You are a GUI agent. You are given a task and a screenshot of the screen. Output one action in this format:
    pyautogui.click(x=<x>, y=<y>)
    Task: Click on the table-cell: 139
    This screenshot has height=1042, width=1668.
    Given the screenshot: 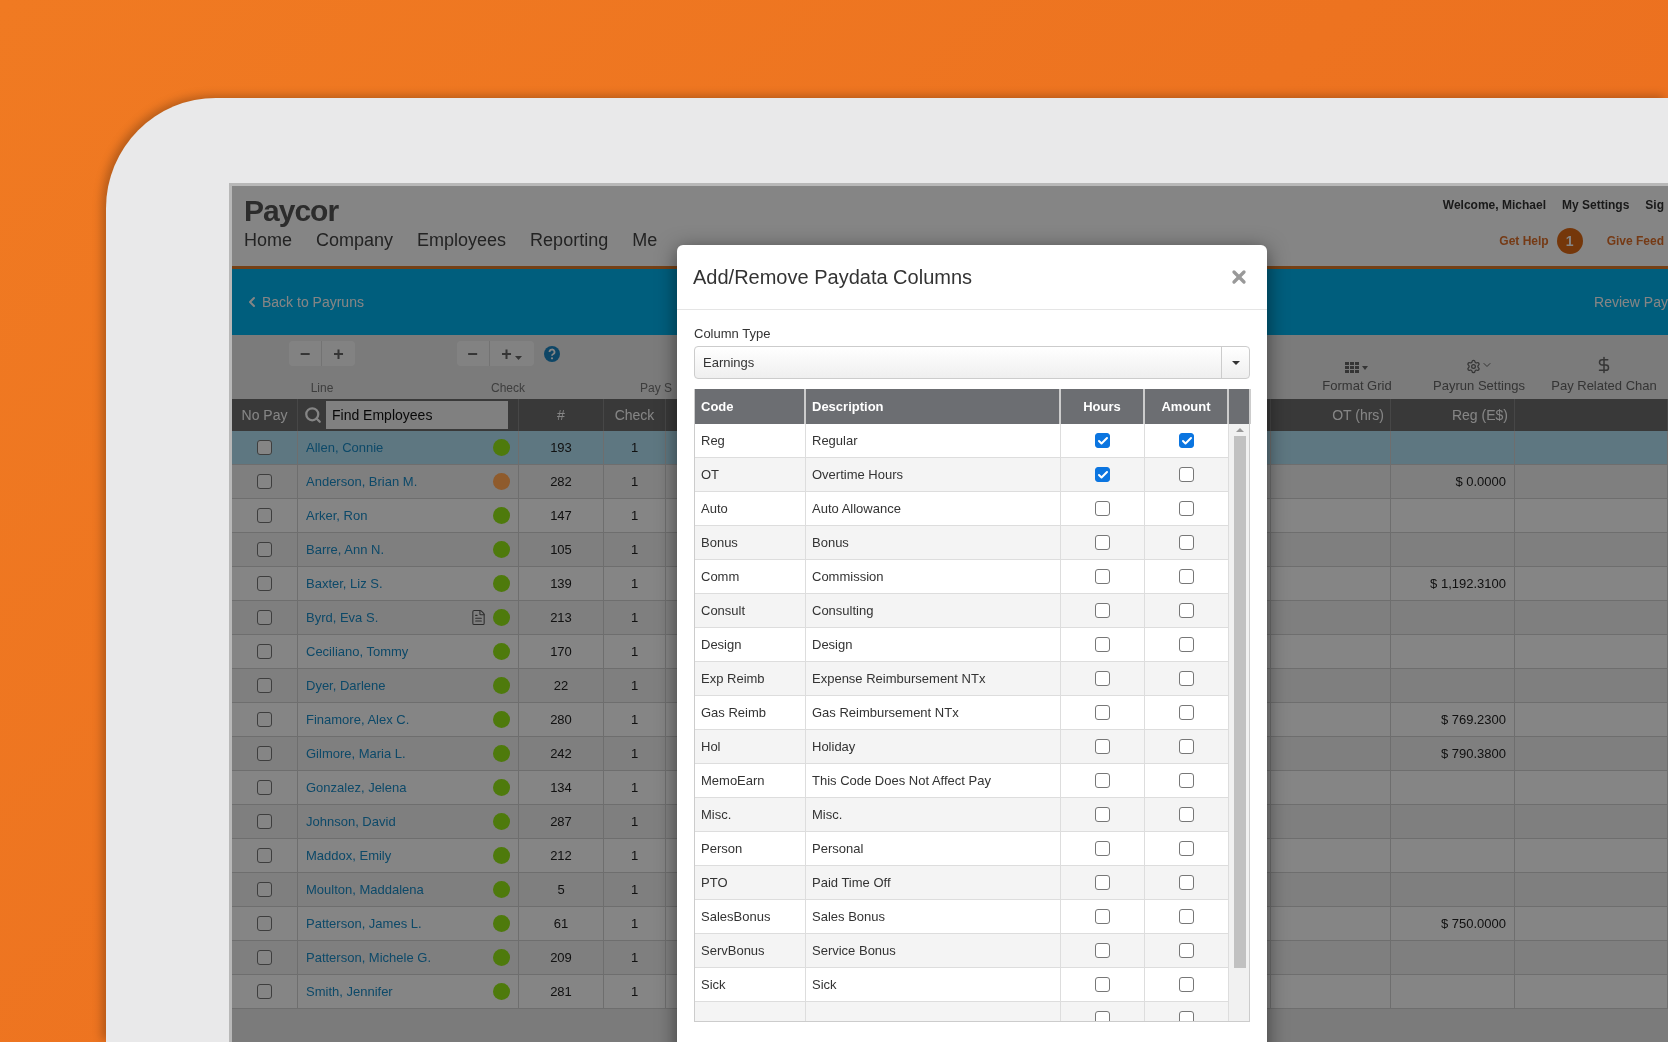 What is the action you would take?
    pyautogui.click(x=561, y=583)
    